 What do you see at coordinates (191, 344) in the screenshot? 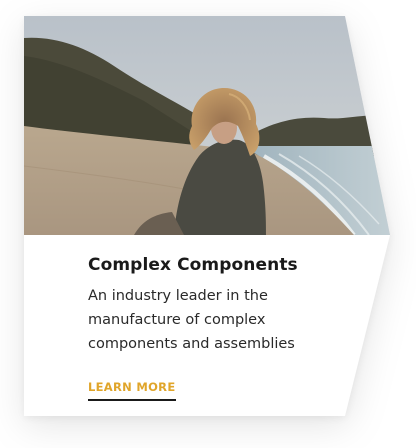
I see `card-description-line: components and assemblies` at bounding box center [191, 344].